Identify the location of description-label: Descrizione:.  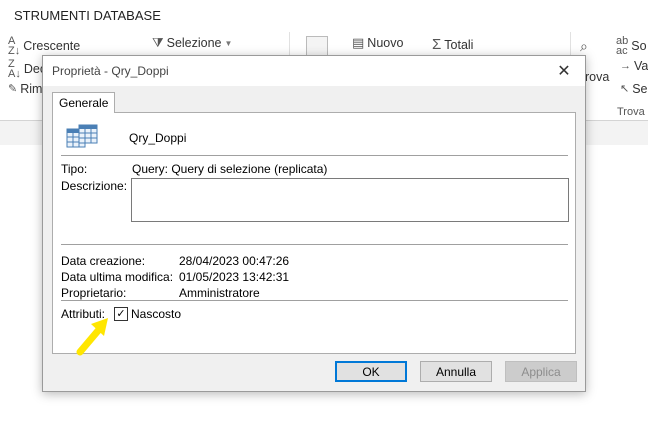
(94, 186).